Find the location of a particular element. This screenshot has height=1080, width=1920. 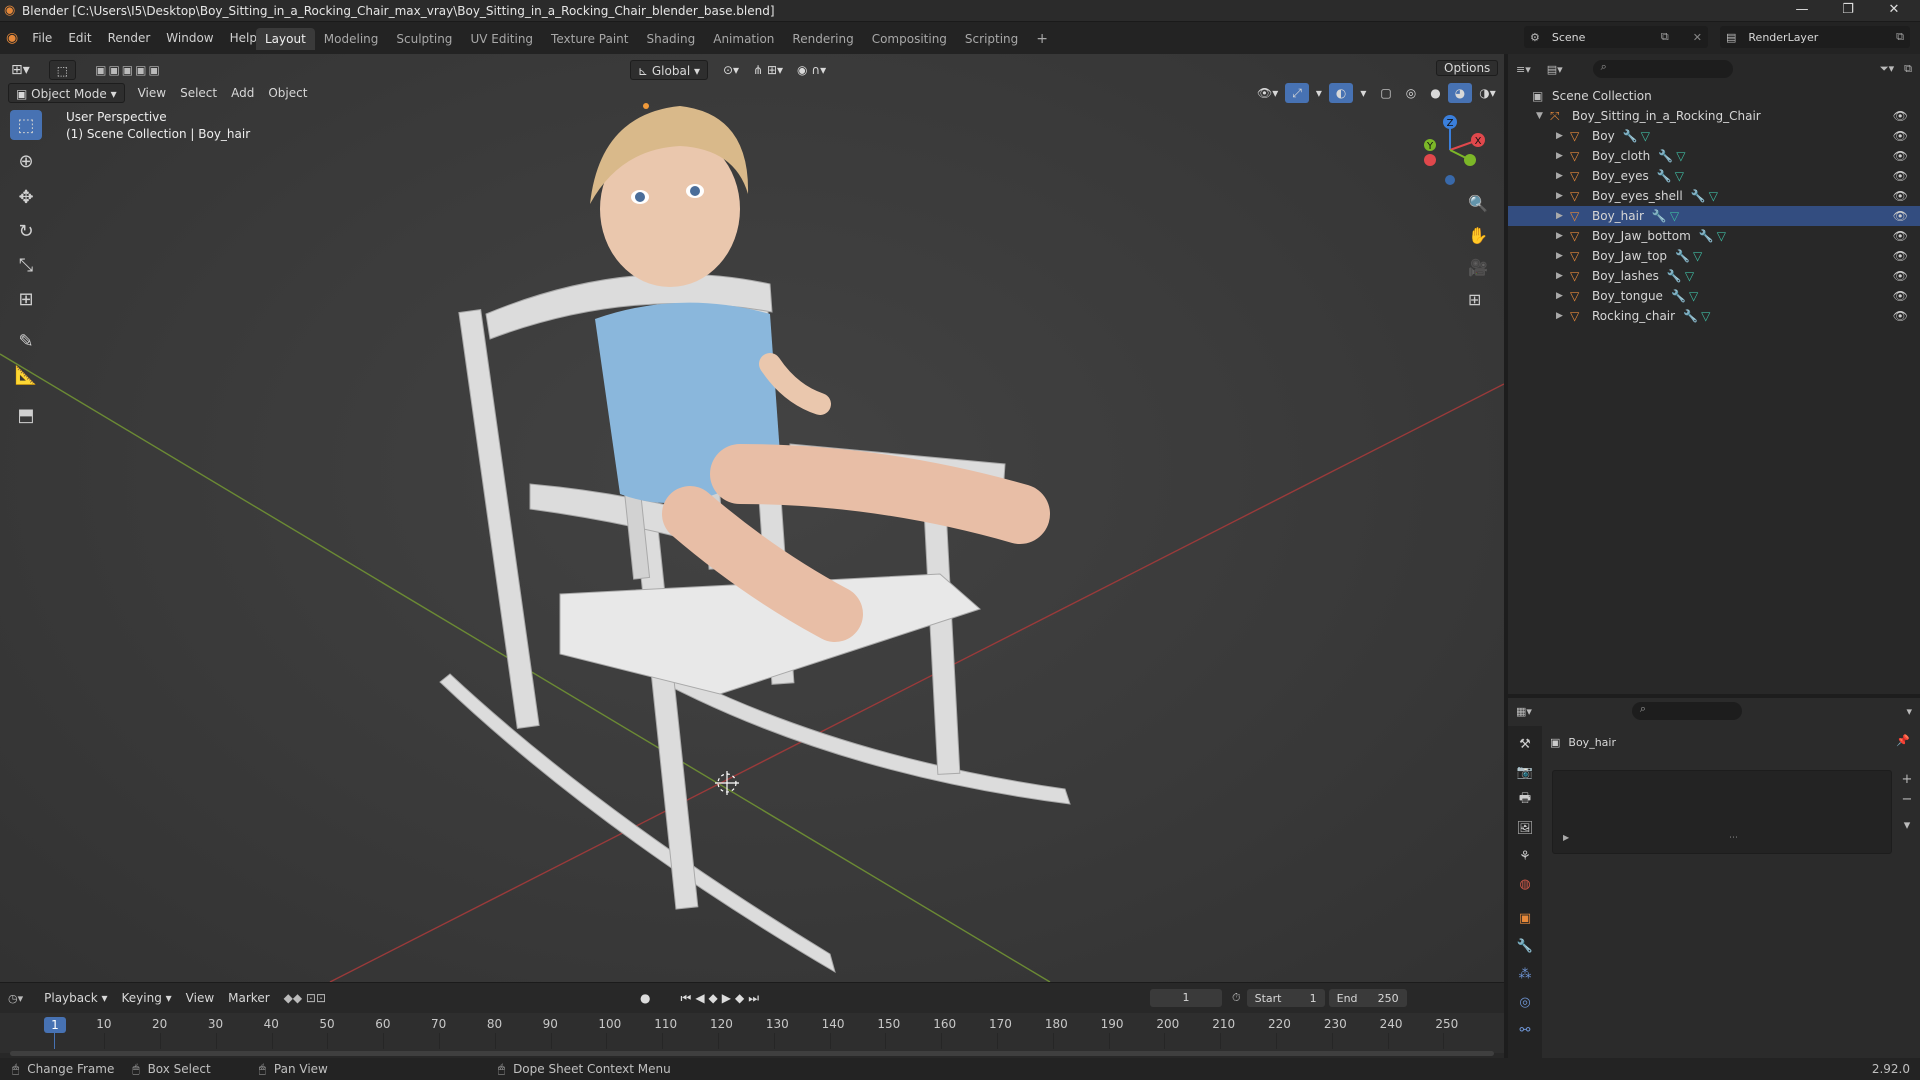

camera-view-icon: 🎥 is located at coordinates (1478, 267).